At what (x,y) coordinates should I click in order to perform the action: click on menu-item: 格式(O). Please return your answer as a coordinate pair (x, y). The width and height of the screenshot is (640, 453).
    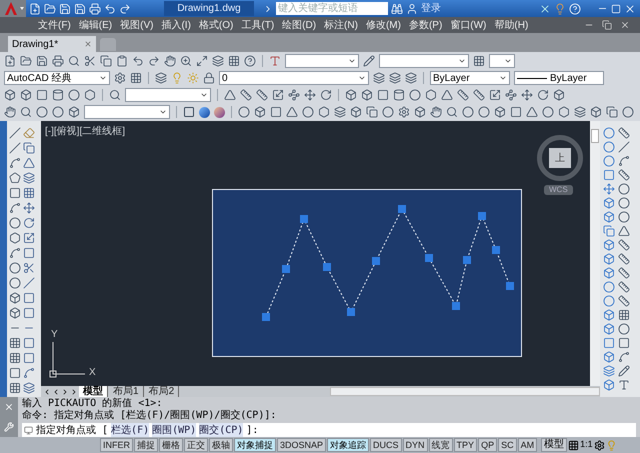
    Looking at the image, I should click on (216, 25).